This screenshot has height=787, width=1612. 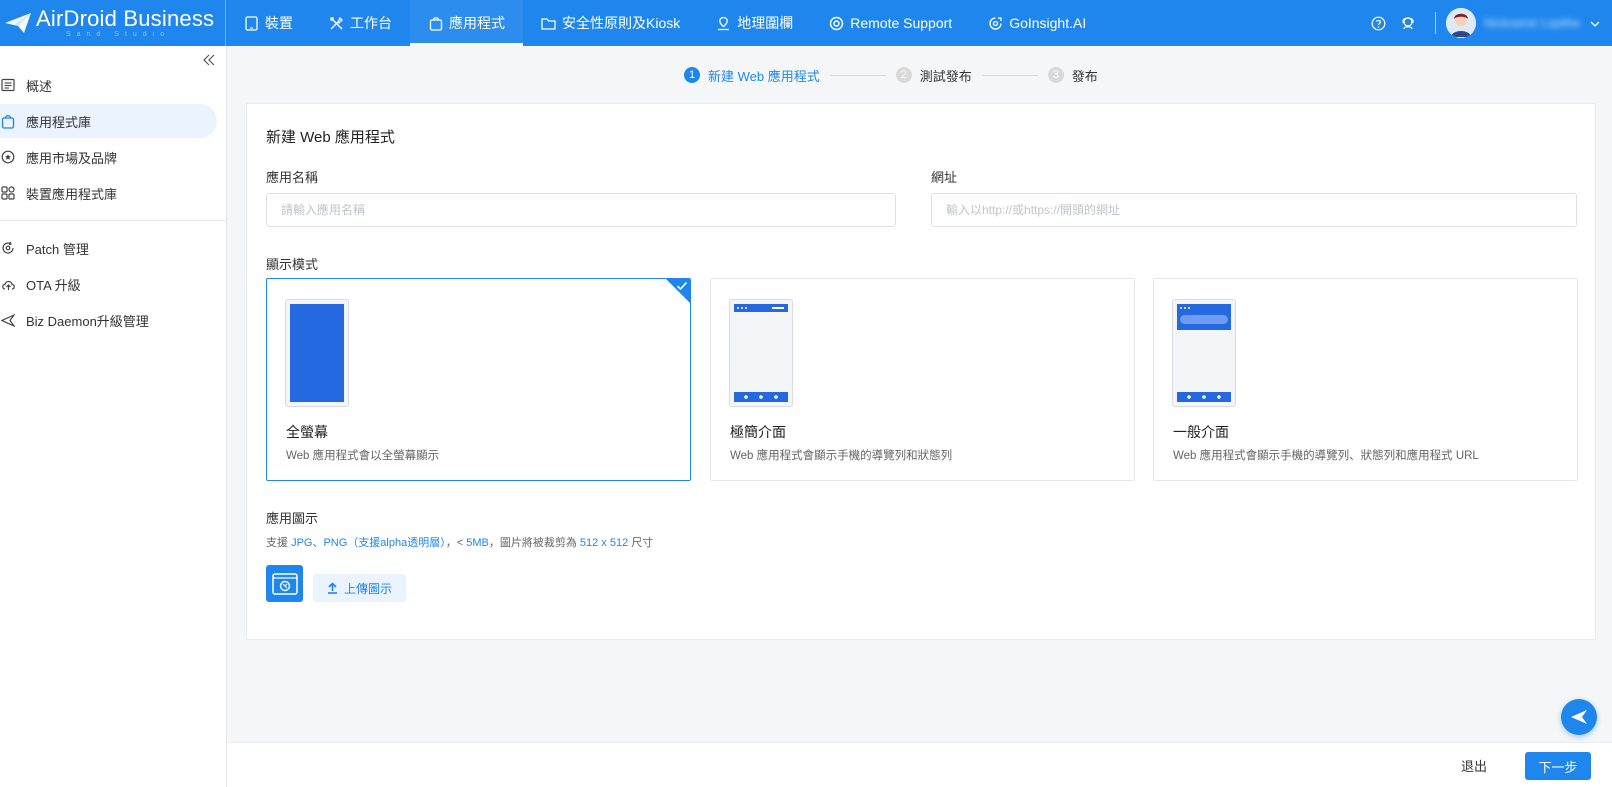 I want to click on app-icon-preview, so click(x=284, y=583).